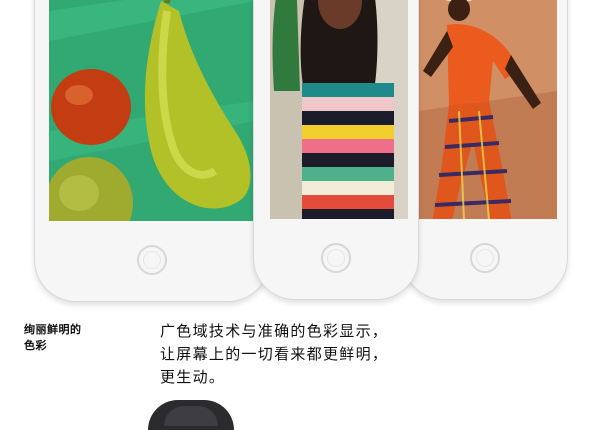  I want to click on feature-title: 绚丽鲜明的 色彩, so click(53, 337).